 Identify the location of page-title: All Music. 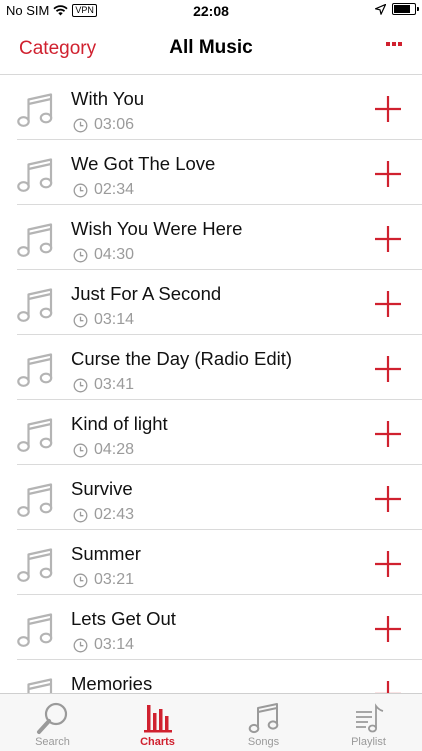
(211, 47).